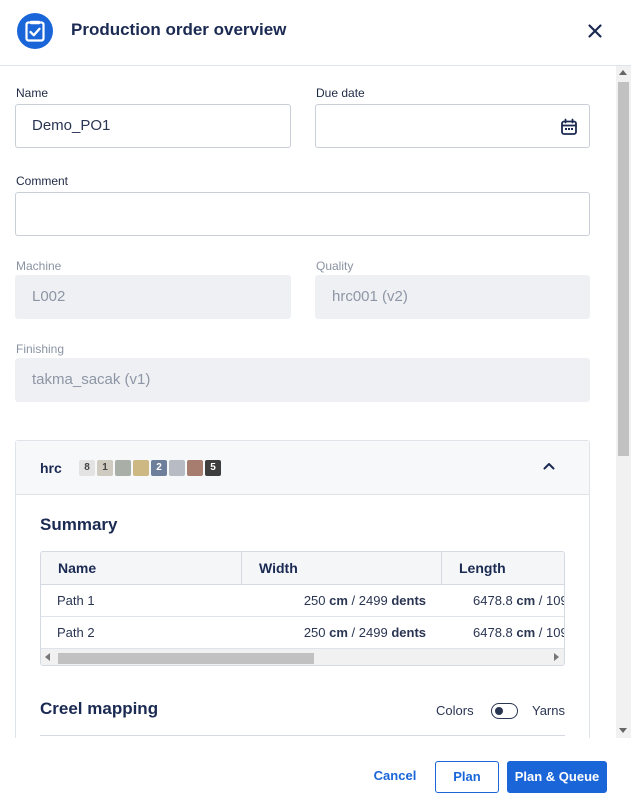 The height and width of the screenshot is (810, 631). Describe the element at coordinates (315, 774) in the screenshot. I see `dialog-footer: Cancel Plan Plan & Queue` at that location.